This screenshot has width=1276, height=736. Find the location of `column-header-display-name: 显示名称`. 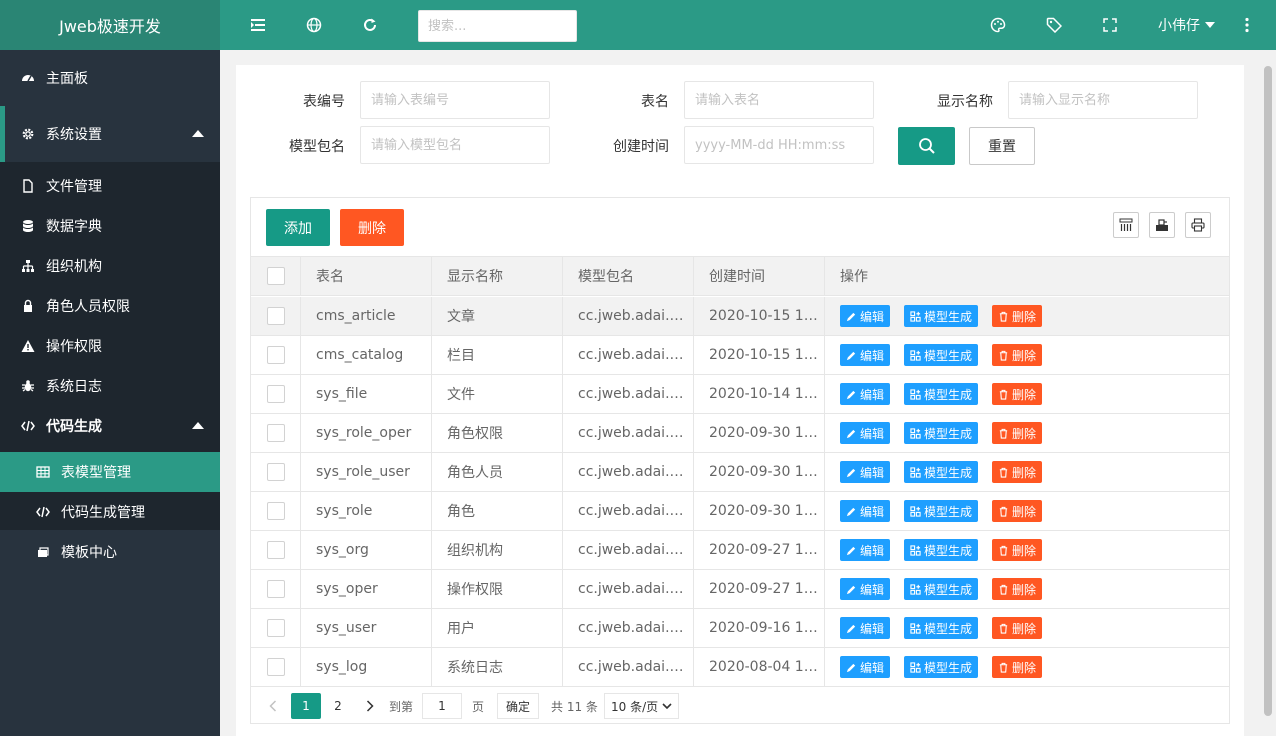

column-header-display-name: 显示名称 is located at coordinates (497, 276).